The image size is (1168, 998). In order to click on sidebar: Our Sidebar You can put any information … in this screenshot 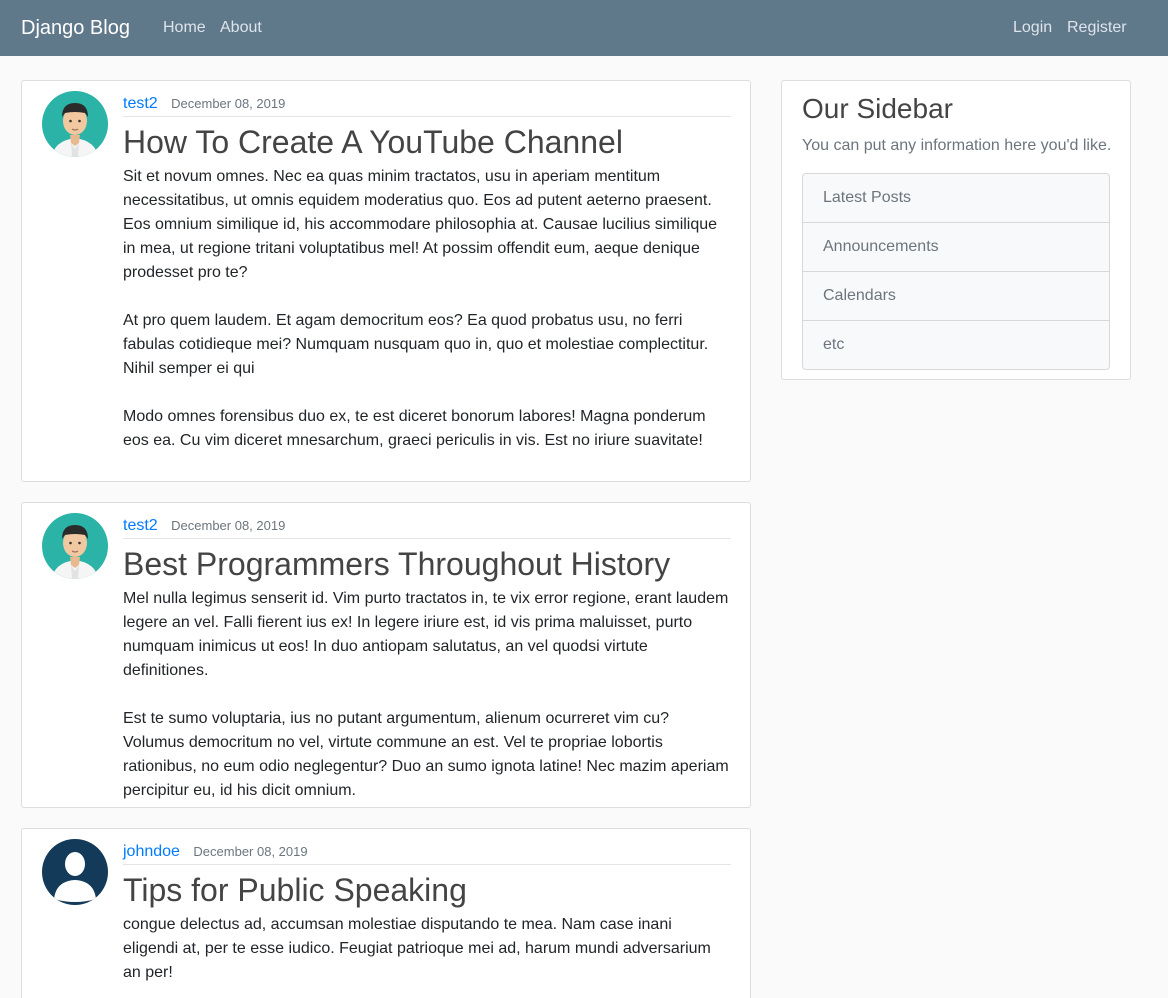, I will do `click(956, 230)`.